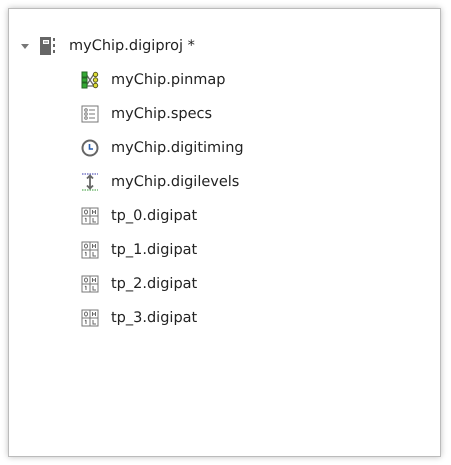  I want to click on tree-item: tp_2.digipat, so click(154, 284).